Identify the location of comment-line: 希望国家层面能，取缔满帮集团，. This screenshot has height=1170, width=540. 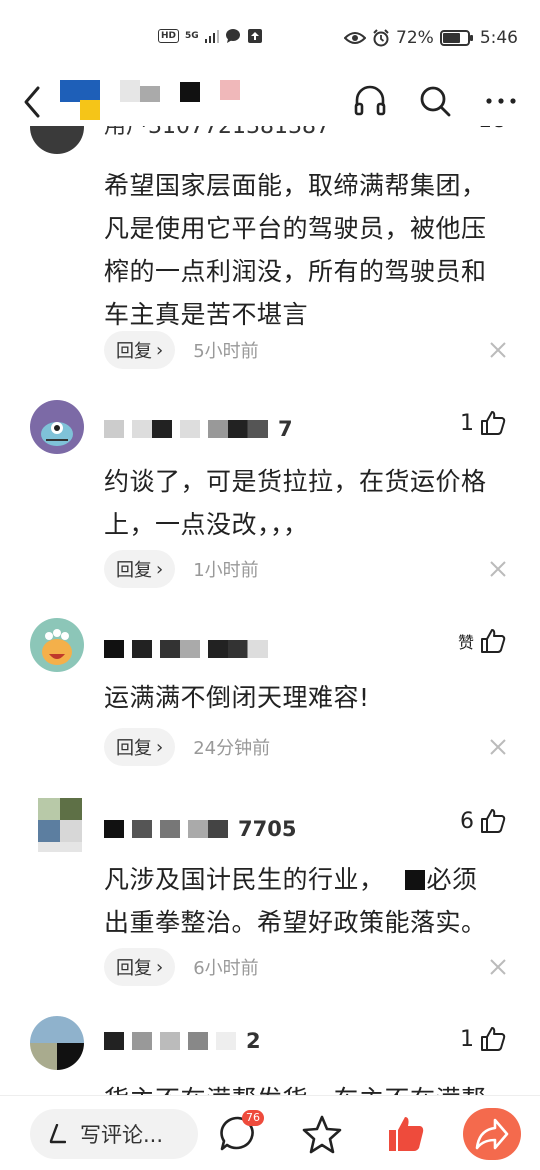
(295, 185).